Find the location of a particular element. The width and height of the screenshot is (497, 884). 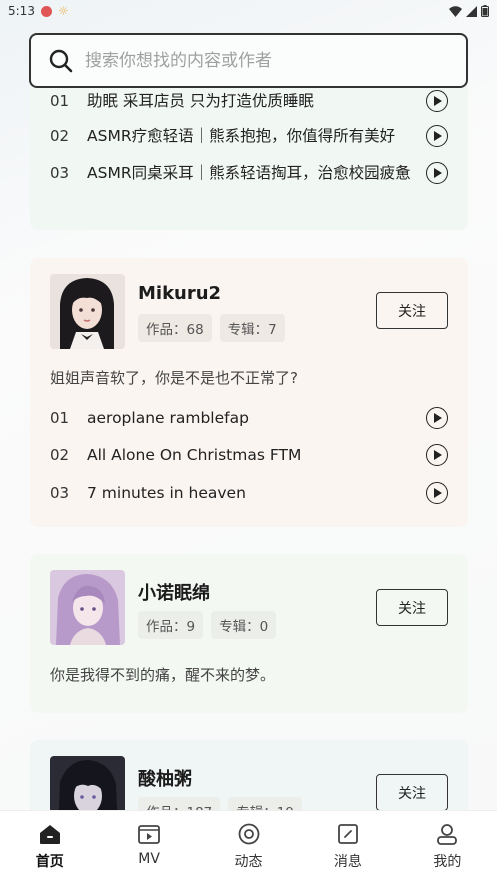

track-row: 02 ASMR疗愈轻语｜熊系抱抱，你值得所有美好 is located at coordinates (249, 136).